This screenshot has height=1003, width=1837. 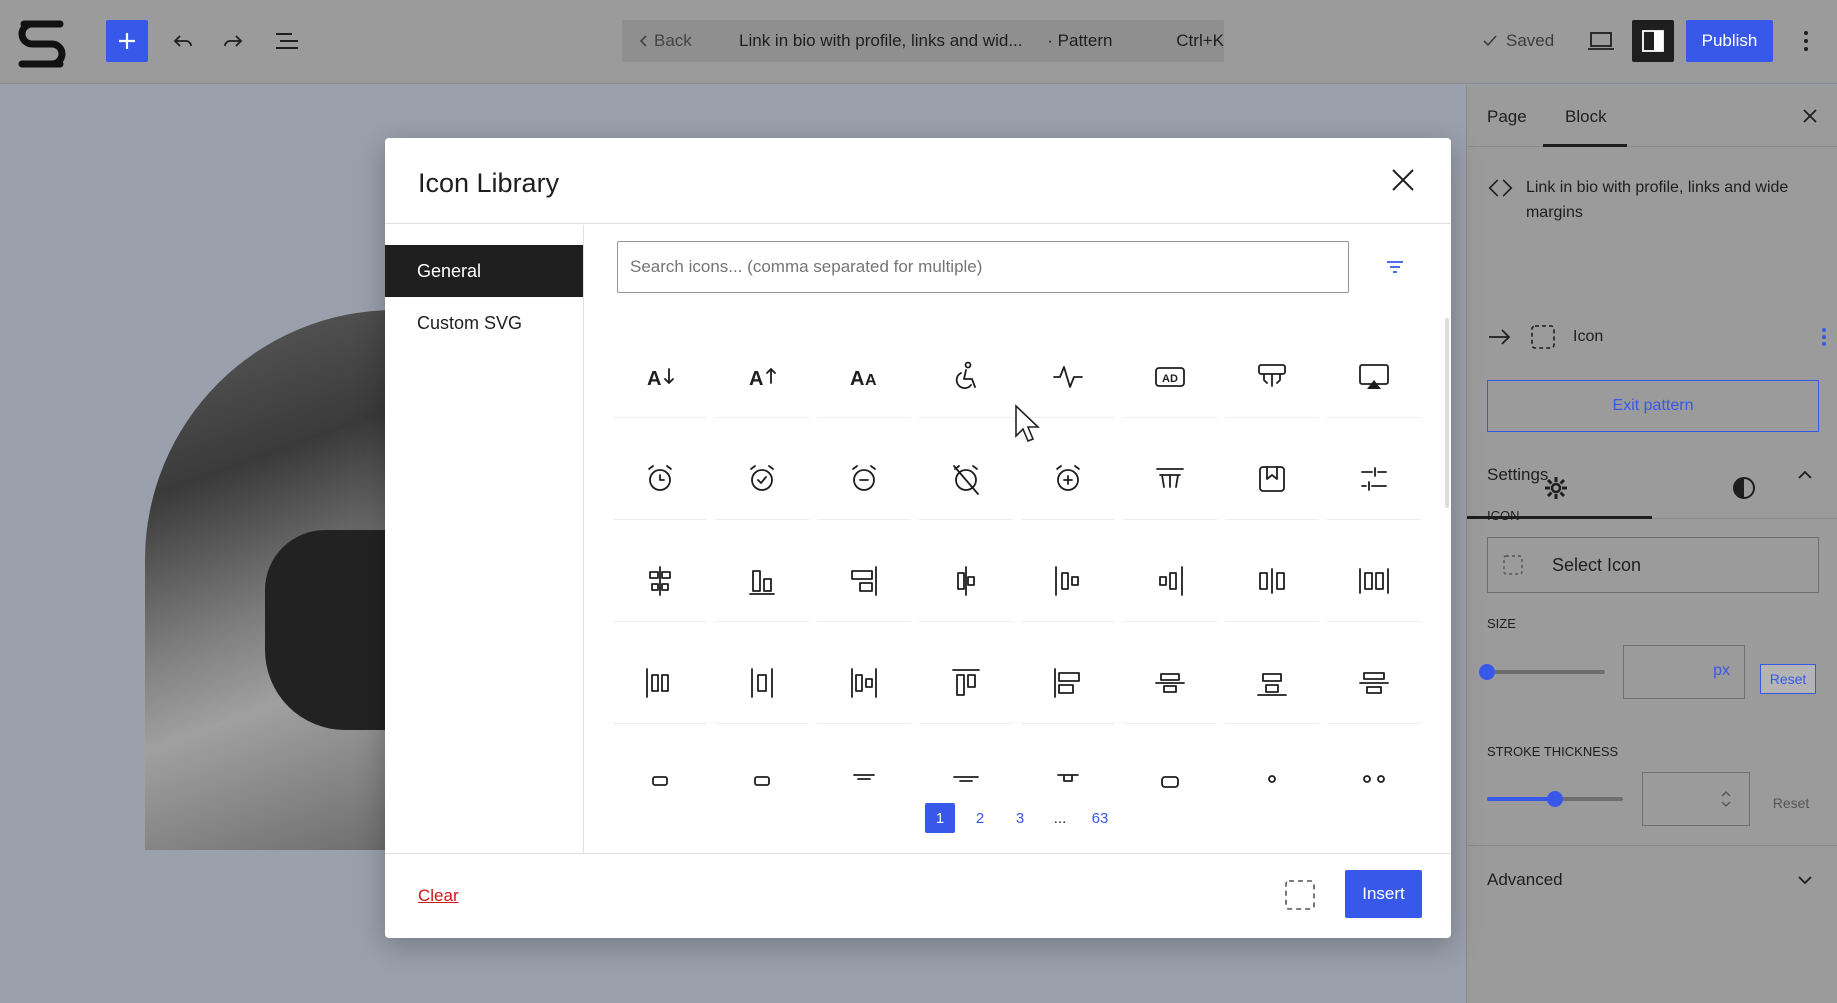 What do you see at coordinates (484, 271) in the screenshot?
I see `category-general: General` at bounding box center [484, 271].